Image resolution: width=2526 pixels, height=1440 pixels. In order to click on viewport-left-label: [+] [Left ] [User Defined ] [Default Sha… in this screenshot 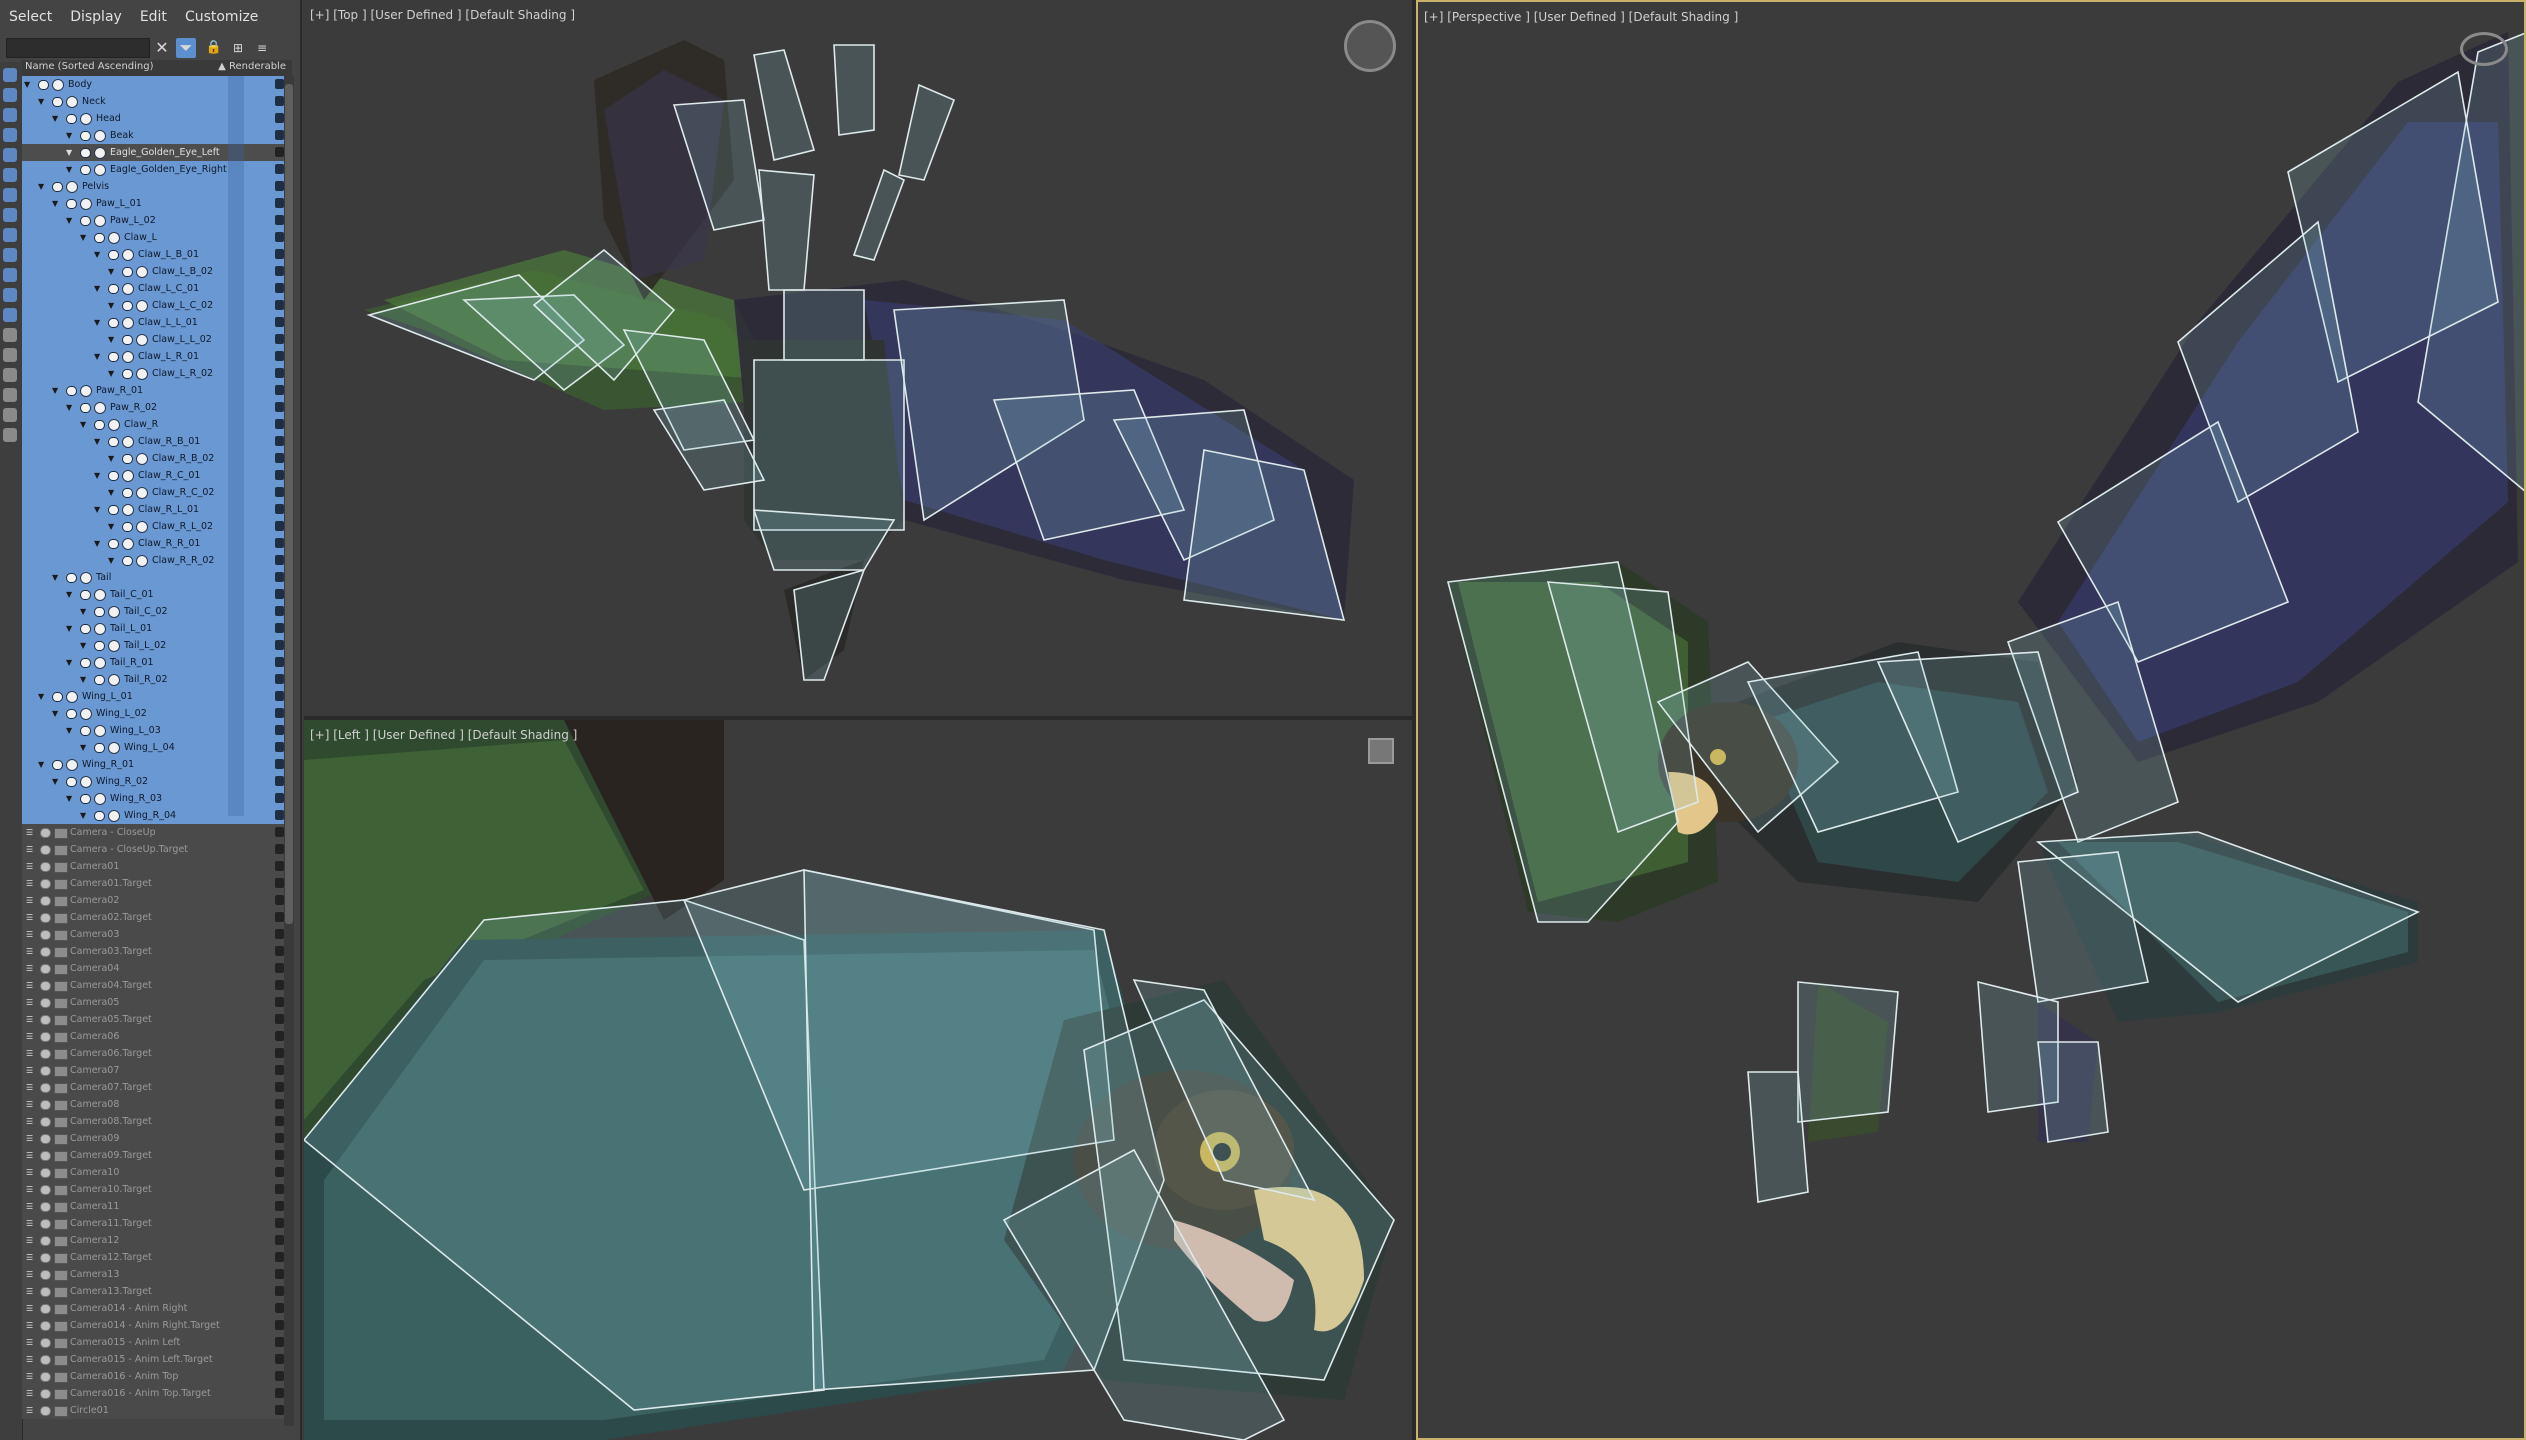, I will do `click(443, 735)`.